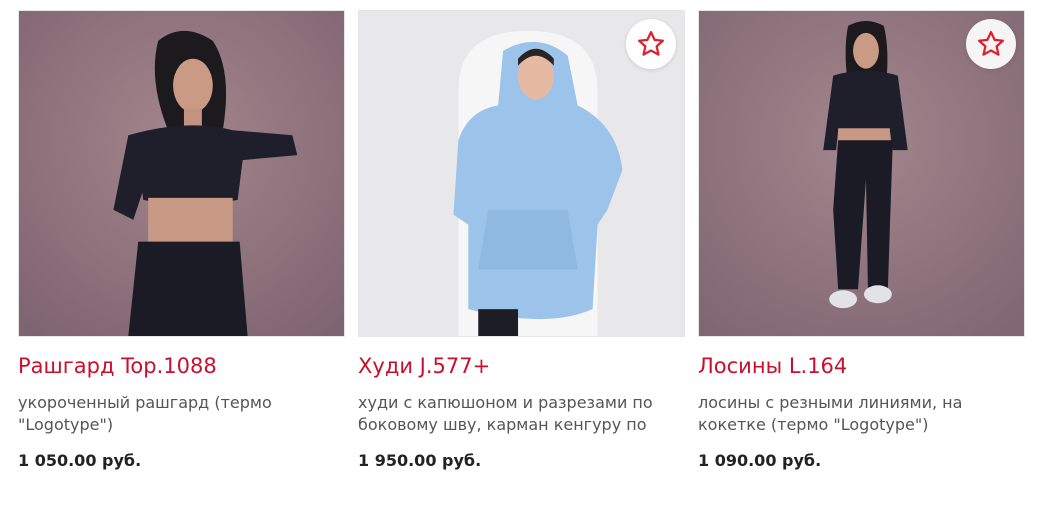 The height and width of the screenshot is (505, 1044). What do you see at coordinates (117, 366) in the screenshot?
I see `product-title: Рашгард Top.1088` at bounding box center [117, 366].